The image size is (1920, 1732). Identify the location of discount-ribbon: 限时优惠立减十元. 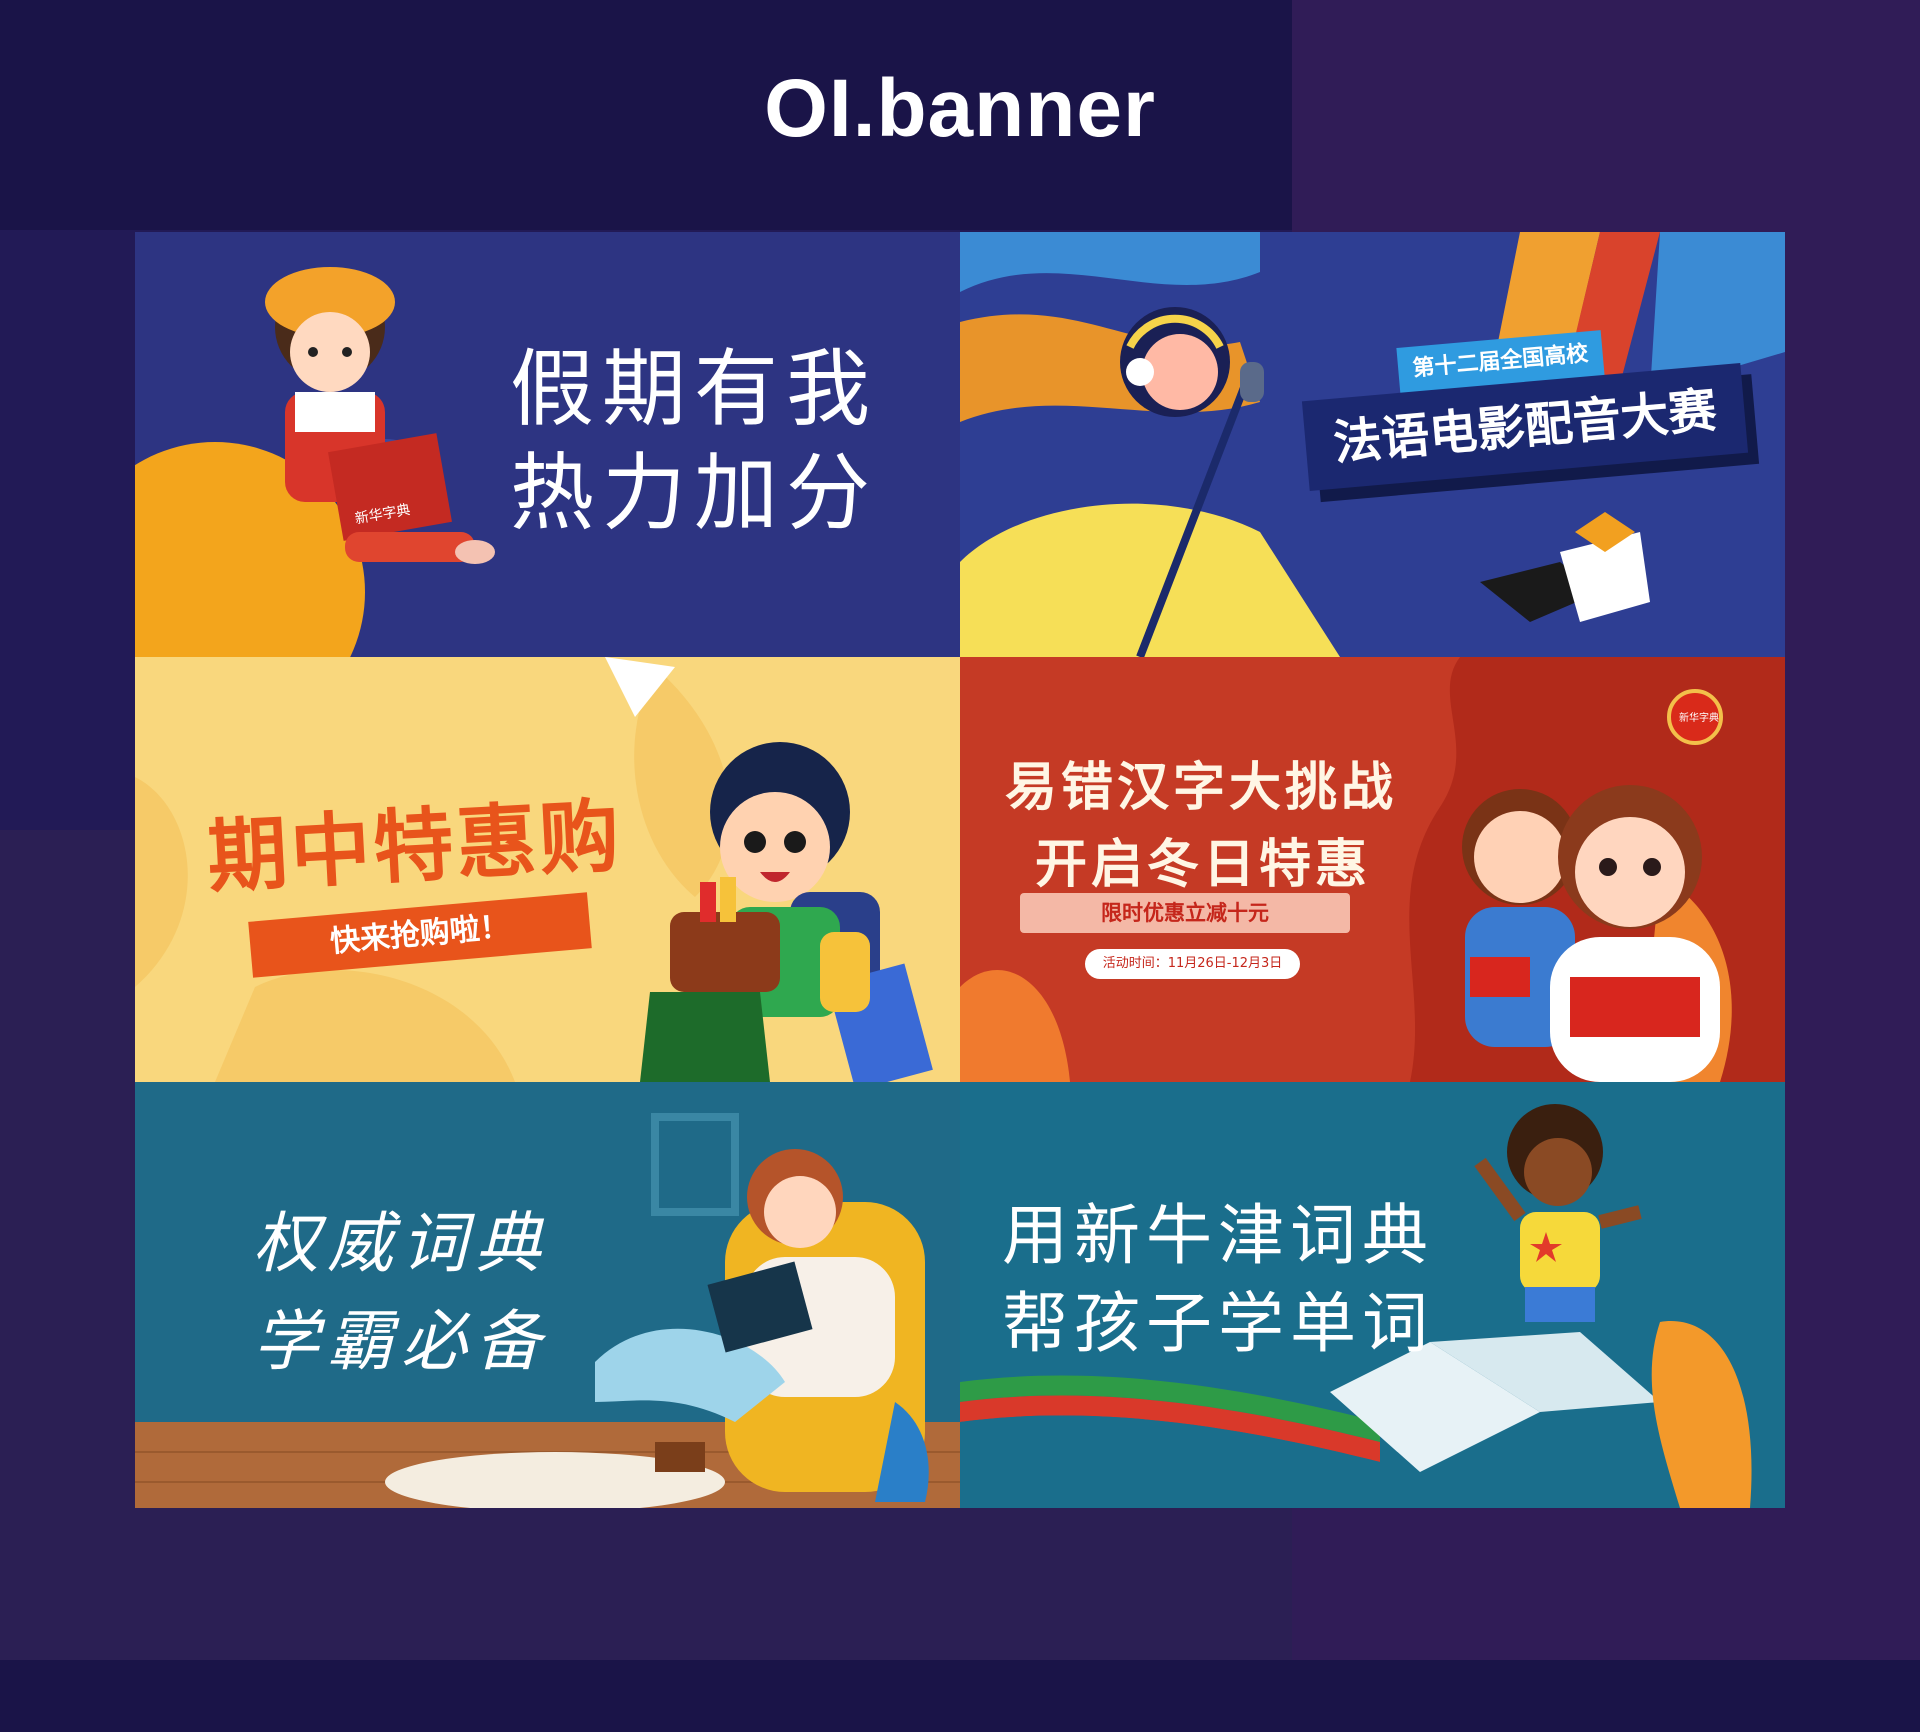
(1185, 913).